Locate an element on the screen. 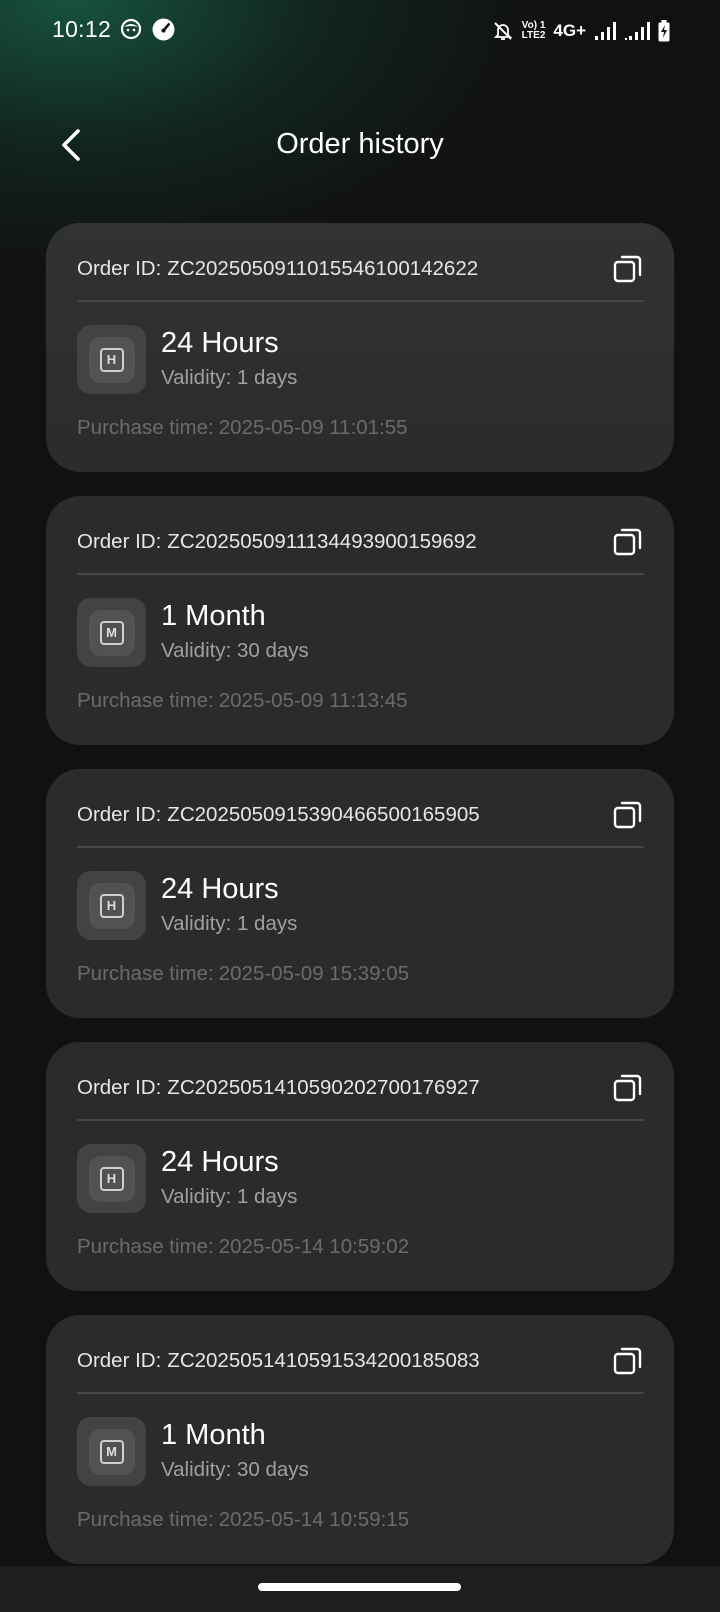 The image size is (720, 1612). purchase-time: Purchase time: 2025-05-14 10:59:02 is located at coordinates (243, 1247).